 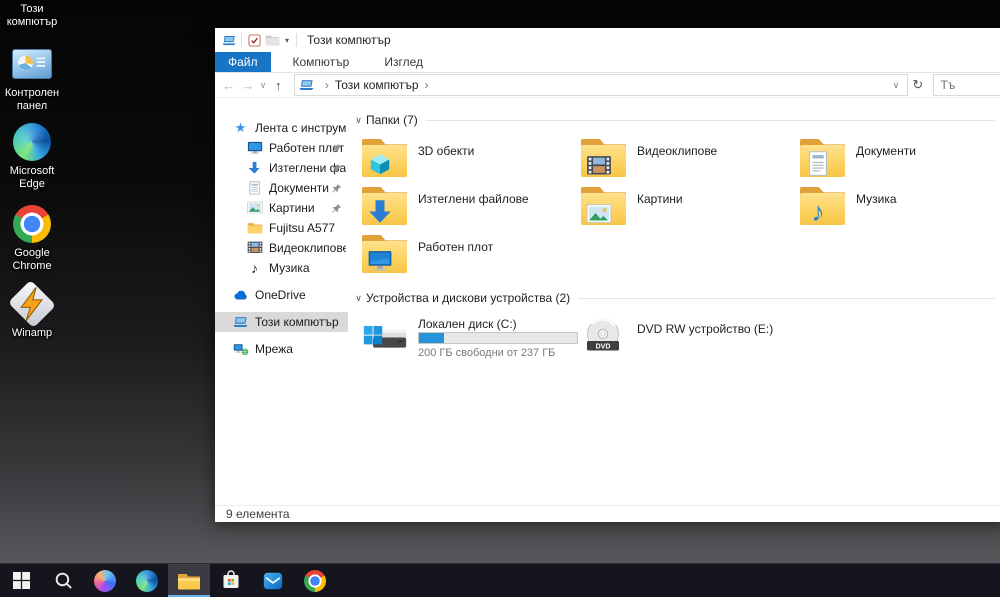 I want to click on device-capacity-text: 200 ГБ свободни от 237 ГБ, so click(x=487, y=353).